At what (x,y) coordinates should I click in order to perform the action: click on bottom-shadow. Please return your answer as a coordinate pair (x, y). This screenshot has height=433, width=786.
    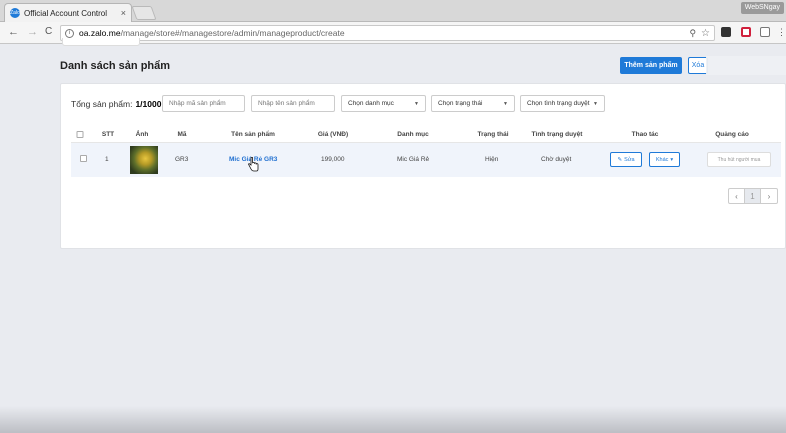
    Looking at the image, I should click on (393, 419).